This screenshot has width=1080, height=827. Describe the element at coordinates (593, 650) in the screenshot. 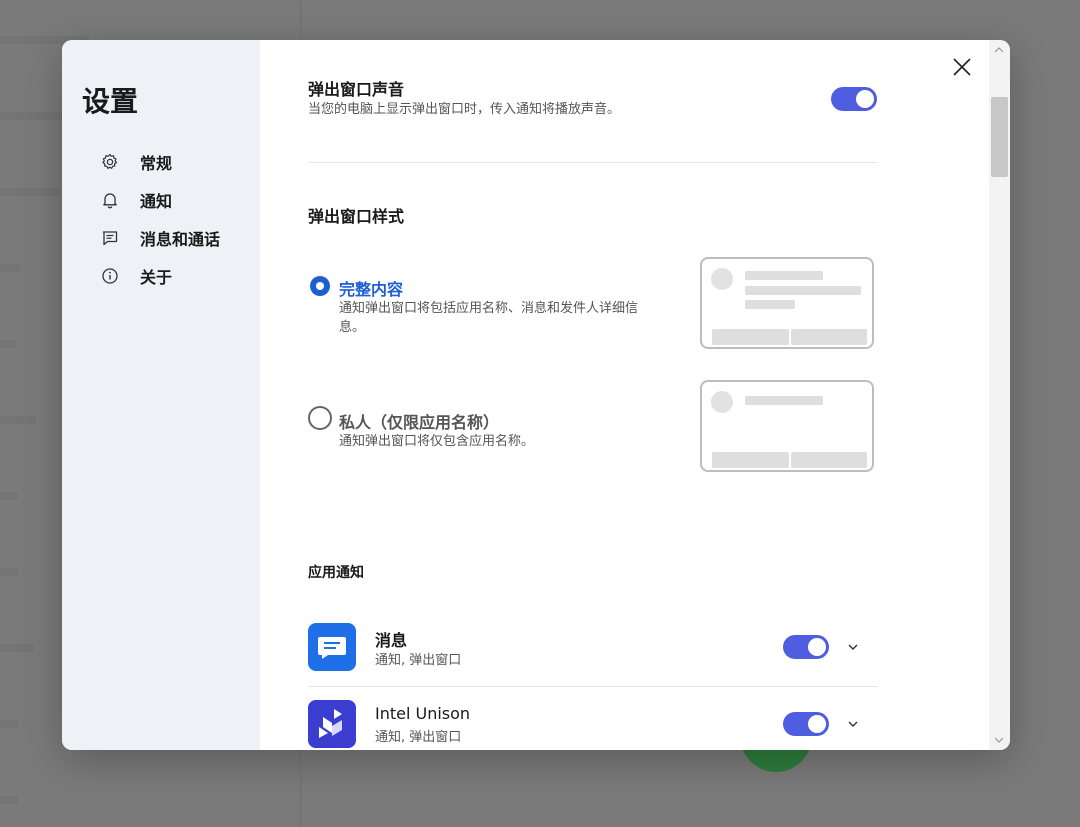

I see `app-row-messages: 消息 通知, 弹出窗口` at that location.